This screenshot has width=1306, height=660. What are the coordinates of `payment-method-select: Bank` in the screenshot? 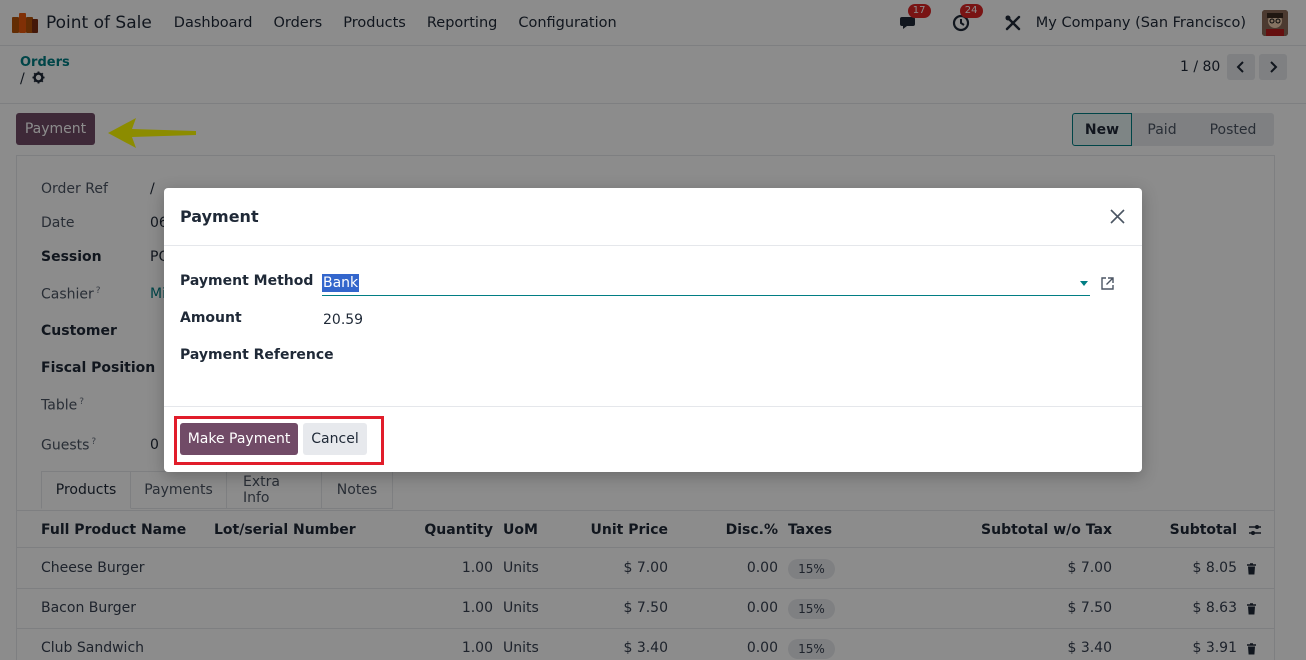 It's located at (706, 284).